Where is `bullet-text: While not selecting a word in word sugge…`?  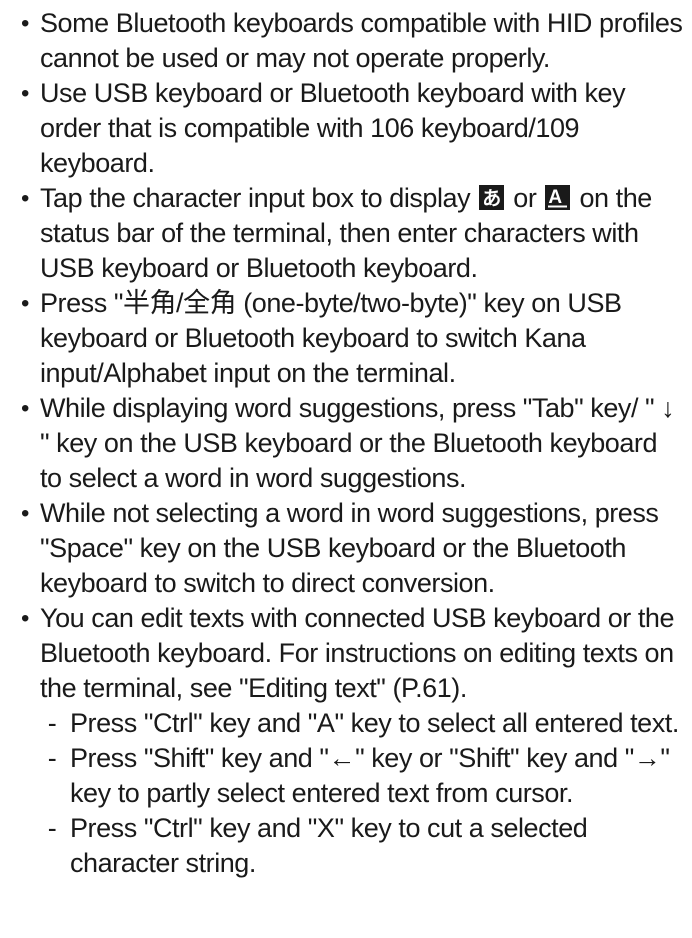 bullet-text: While not selecting a word in word sugge… is located at coordinates (349, 548).